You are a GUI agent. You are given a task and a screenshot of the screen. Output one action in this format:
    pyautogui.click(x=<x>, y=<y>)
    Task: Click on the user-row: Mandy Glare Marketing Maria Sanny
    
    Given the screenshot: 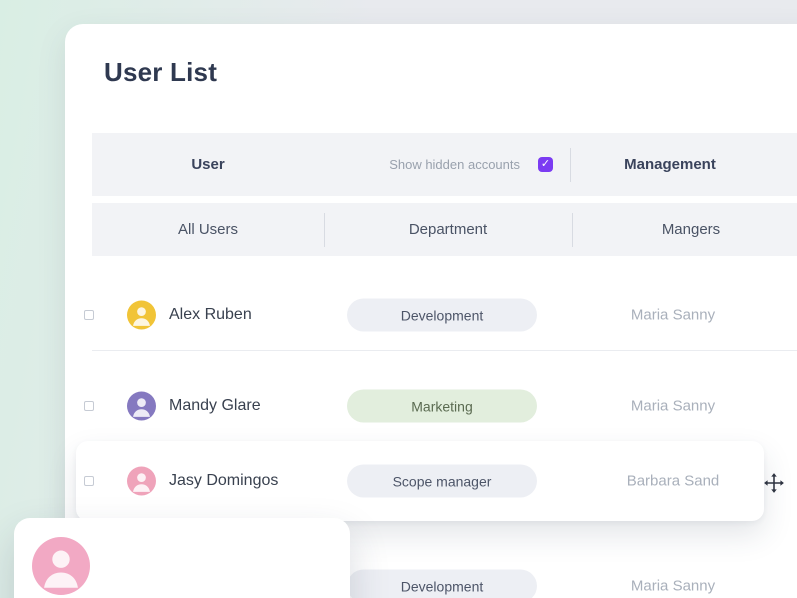 What is the action you would take?
    pyautogui.click(x=440, y=406)
    